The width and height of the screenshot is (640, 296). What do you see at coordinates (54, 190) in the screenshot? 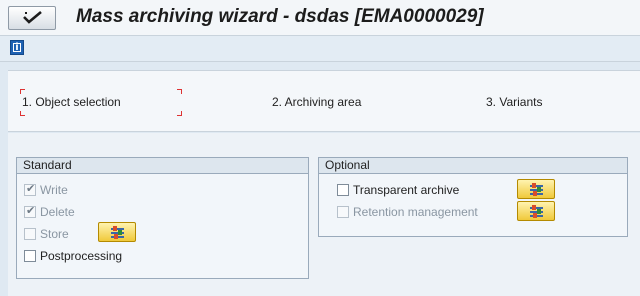
I see `write-label: Write` at bounding box center [54, 190].